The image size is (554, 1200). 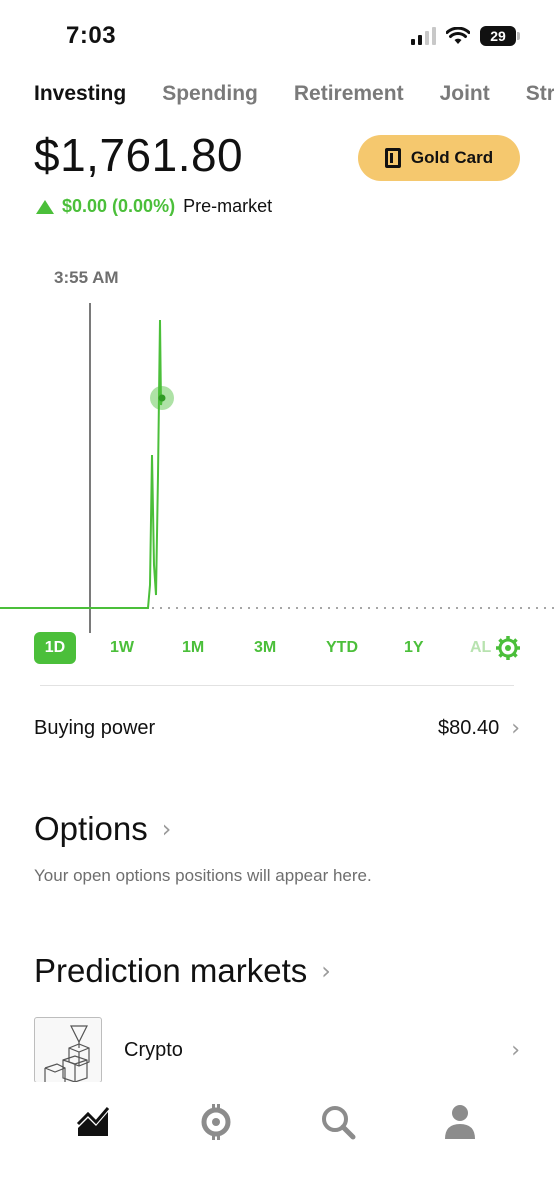 What do you see at coordinates (423, 36) in the screenshot?
I see `signal-icon` at bounding box center [423, 36].